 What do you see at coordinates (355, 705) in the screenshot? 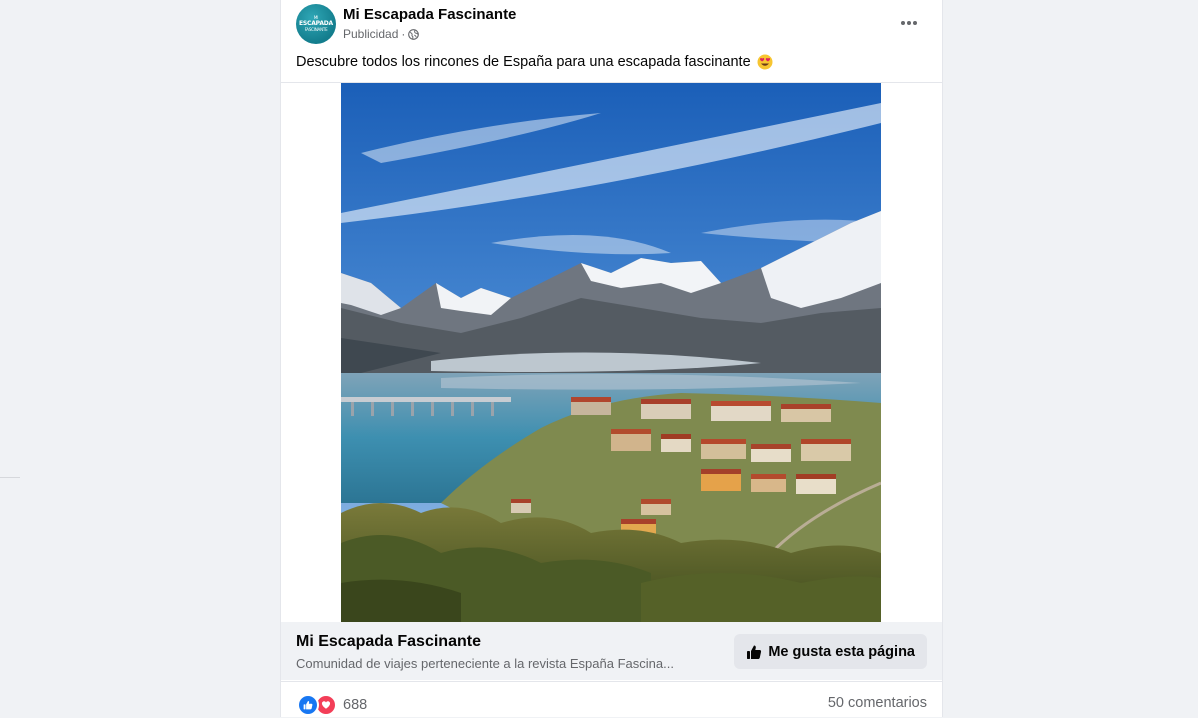
I see `reaction-count: 688` at bounding box center [355, 705].